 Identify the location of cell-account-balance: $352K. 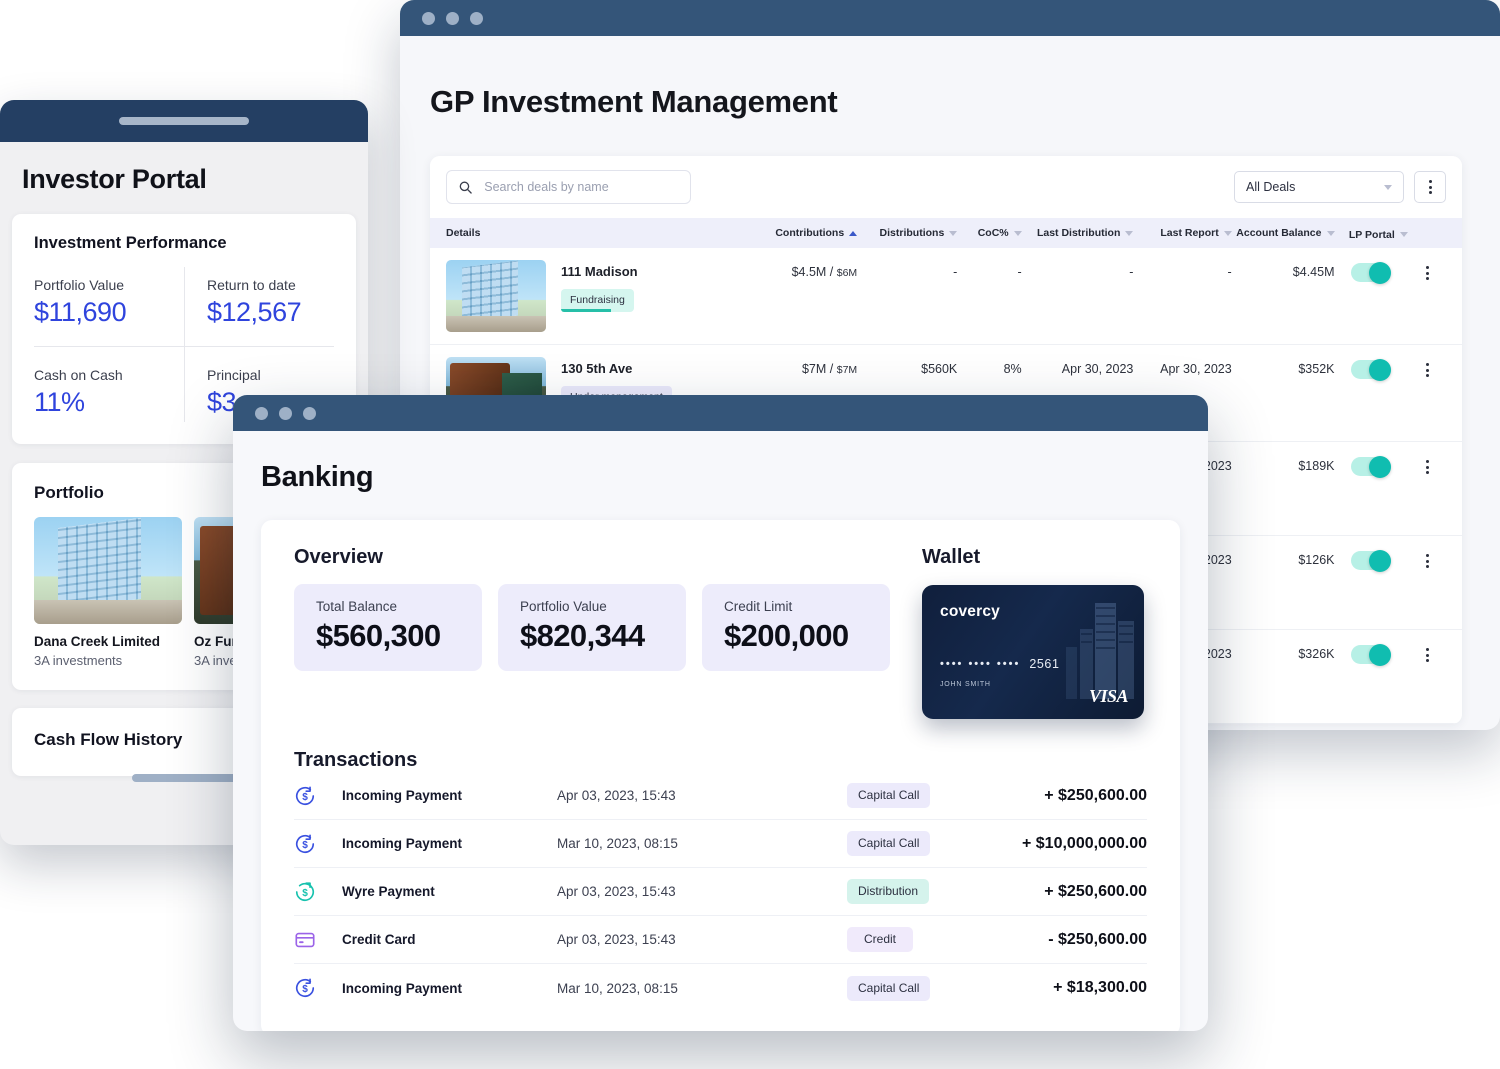
(1316, 369).